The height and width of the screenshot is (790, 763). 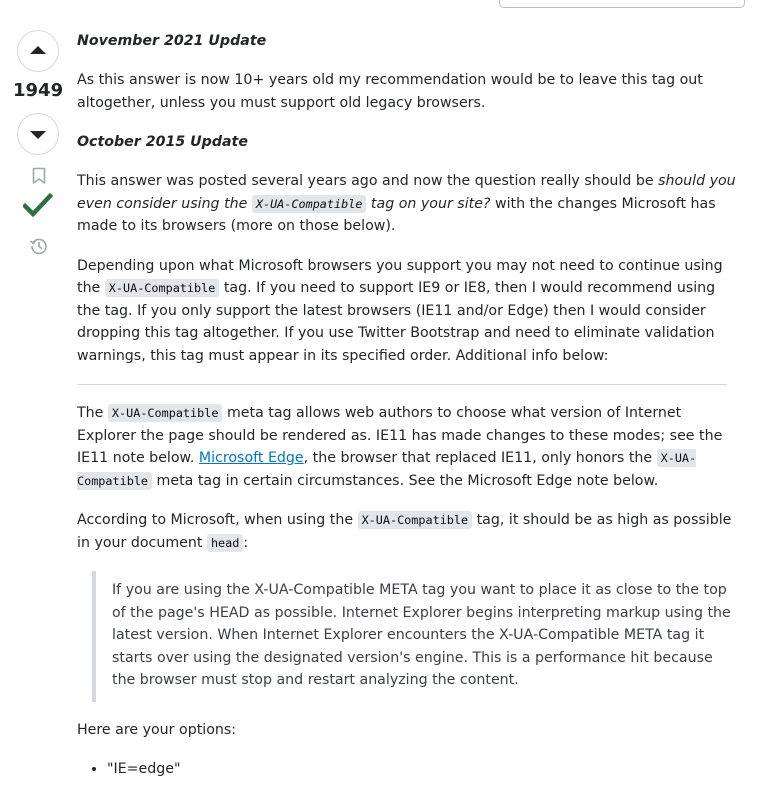 I want to click on history-icon, so click(x=39, y=246).